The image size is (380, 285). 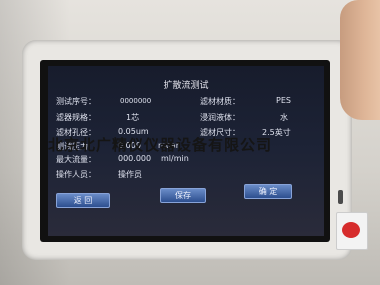 What do you see at coordinates (186, 86) in the screenshot?
I see `screen-title: 扩散流测试` at bounding box center [186, 86].